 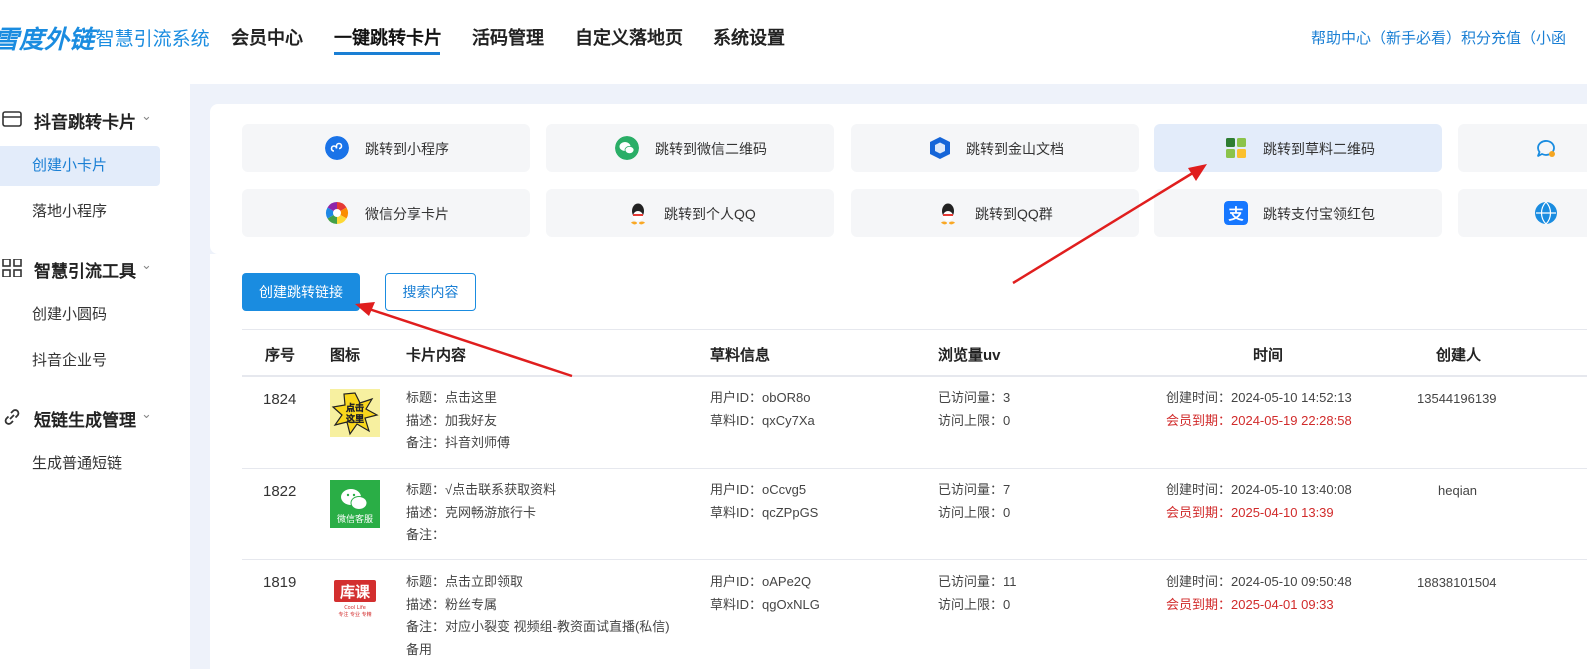 I want to click on user-id: 用户ID：obOR8o, so click(x=760, y=397).